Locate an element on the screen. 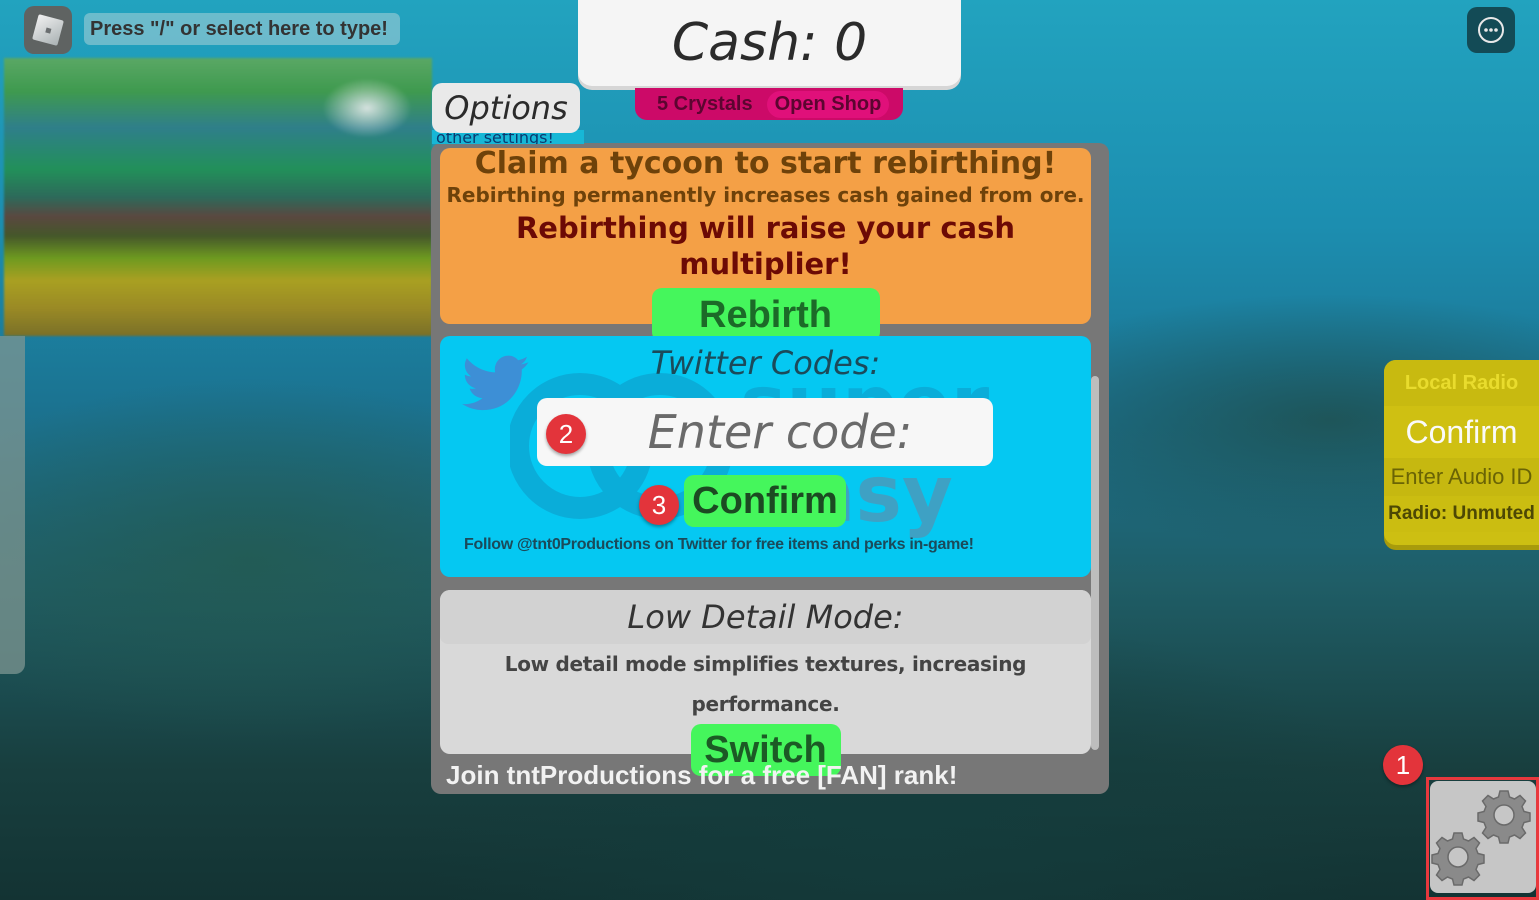  step-badge-2: 2 is located at coordinates (566, 434).